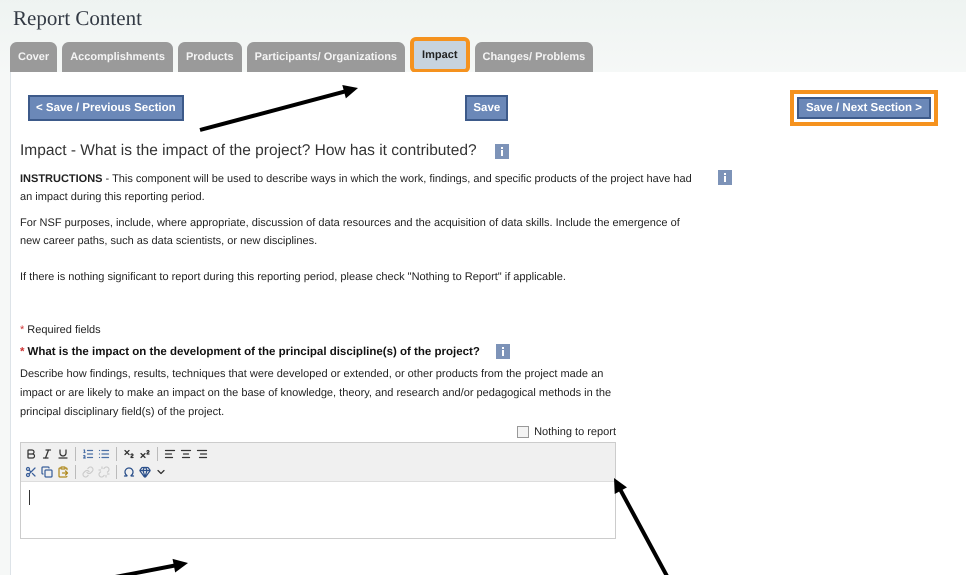 This screenshot has height=575, width=966. What do you see at coordinates (29, 497) in the screenshot?
I see `text-cursor` at bounding box center [29, 497].